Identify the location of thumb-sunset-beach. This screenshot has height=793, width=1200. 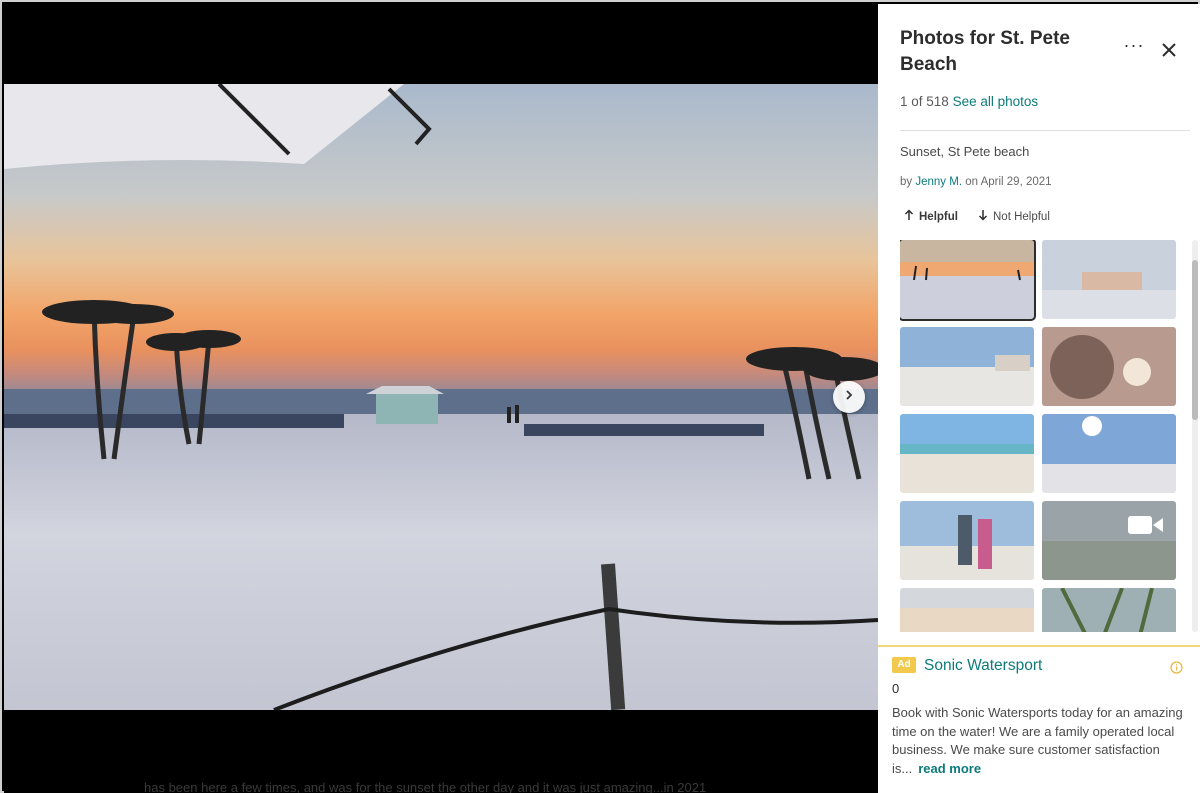
(968, 280).